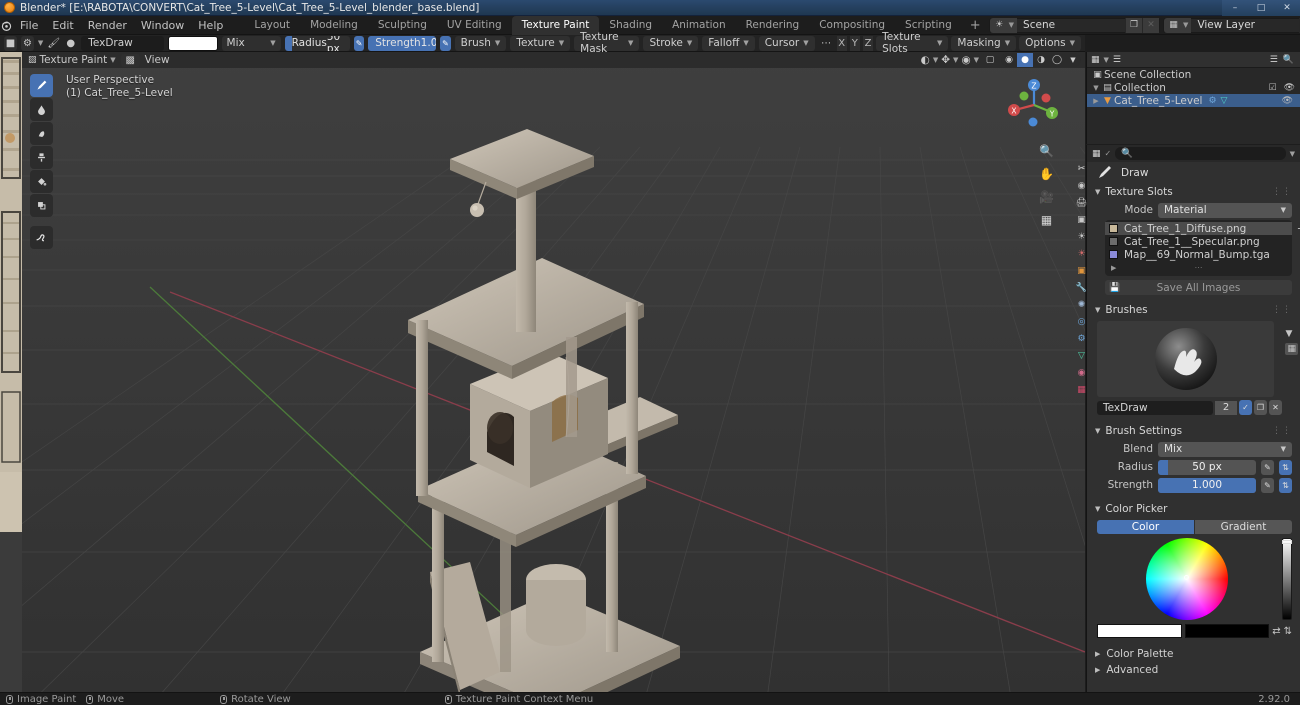 This screenshot has width=1300, height=705. What do you see at coordinates (474, 25) in the screenshot?
I see `tab-uv-editing: UV Editing` at bounding box center [474, 25].